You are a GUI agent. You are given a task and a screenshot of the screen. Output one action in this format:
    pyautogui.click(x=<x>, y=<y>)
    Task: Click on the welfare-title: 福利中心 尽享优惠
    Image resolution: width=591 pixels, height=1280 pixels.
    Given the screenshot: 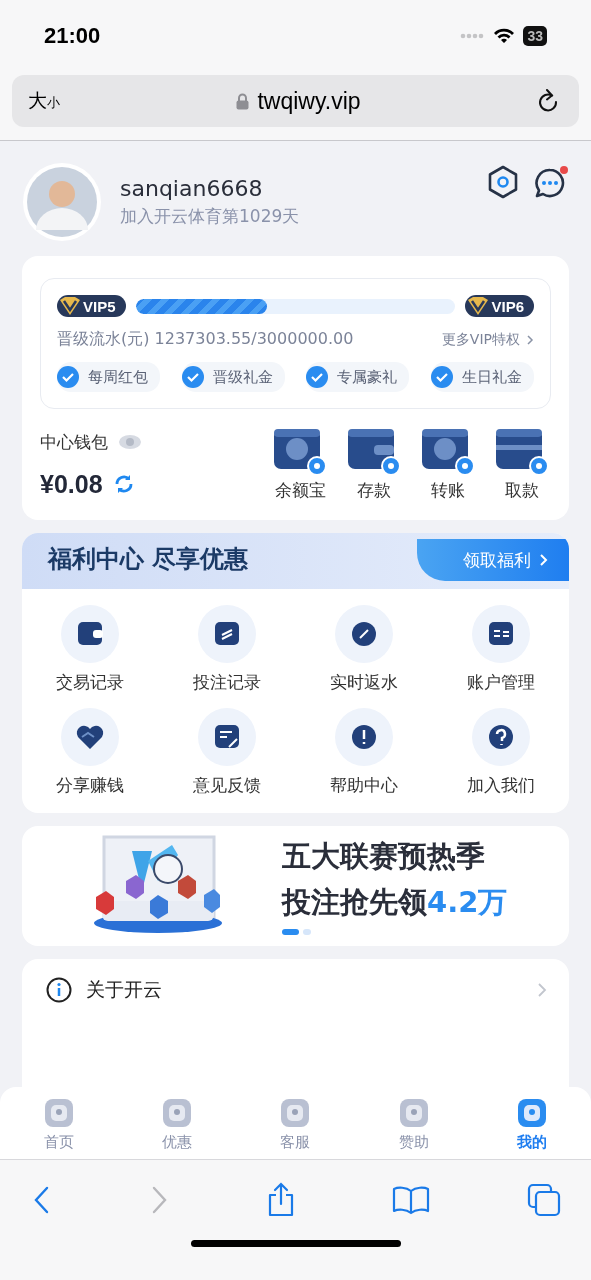 What is the action you would take?
    pyautogui.click(x=147, y=559)
    